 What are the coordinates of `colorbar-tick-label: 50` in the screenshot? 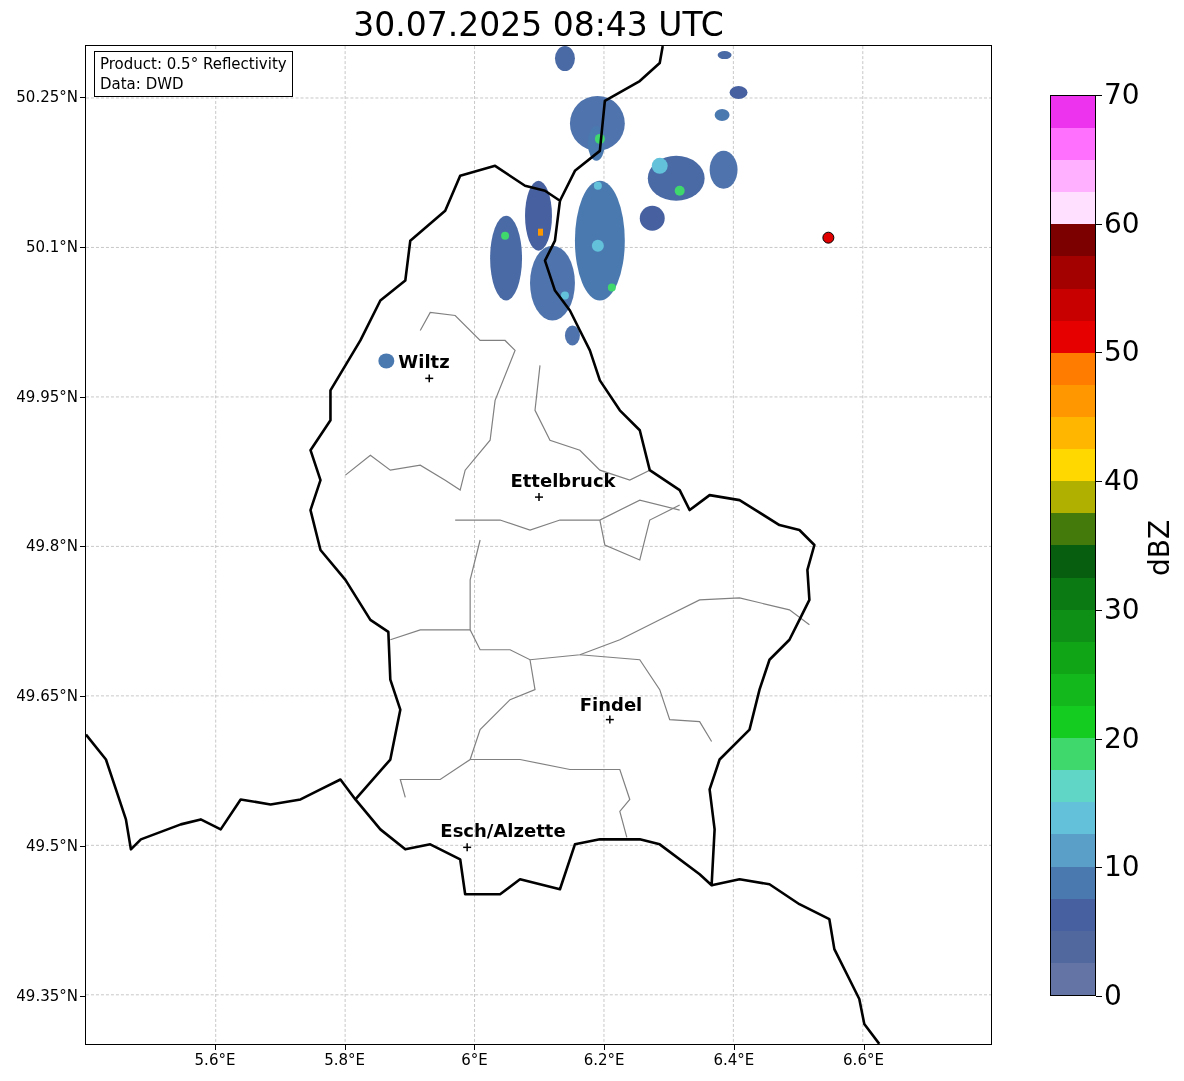 It's located at (1122, 352).